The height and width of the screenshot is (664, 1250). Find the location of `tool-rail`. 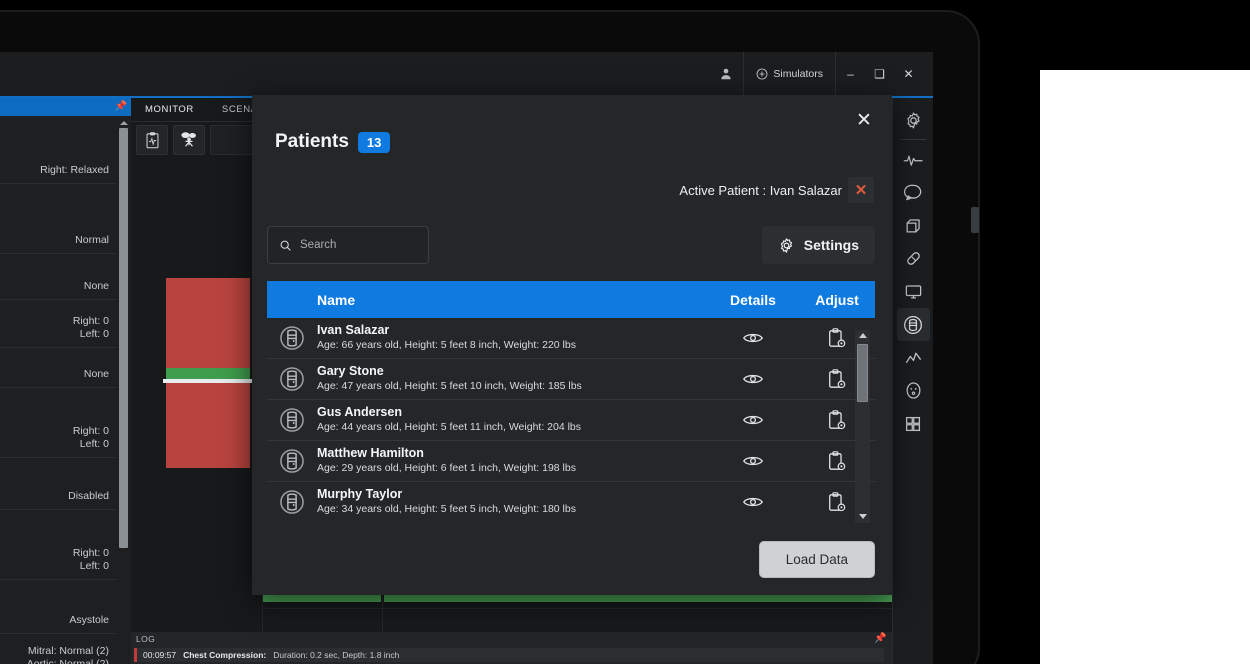

tool-rail is located at coordinates (912, 381).